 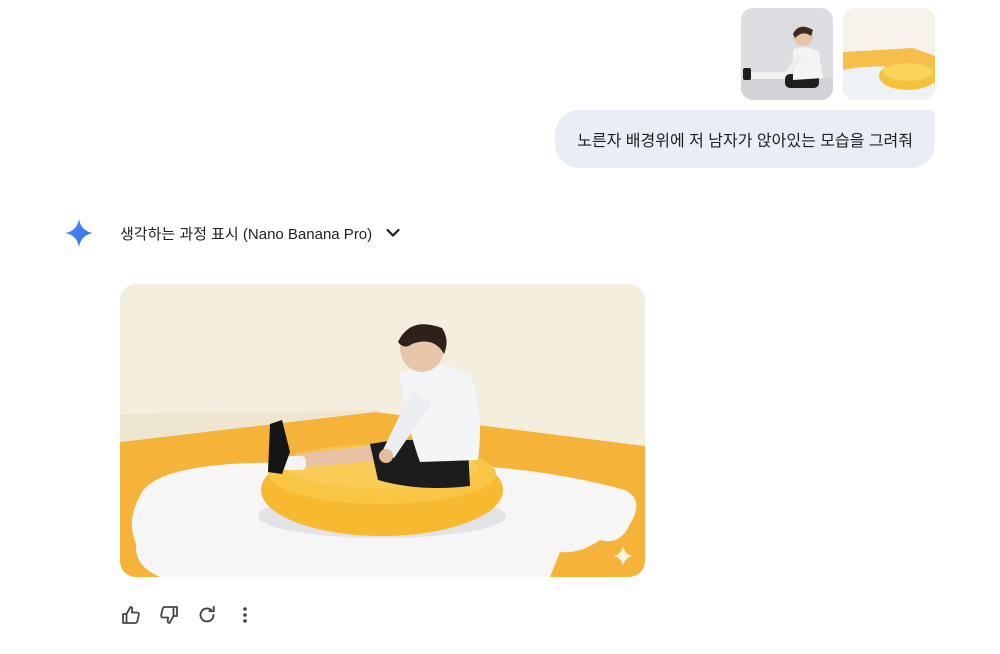 I want to click on thumbs-up-icon, so click(x=131, y=615).